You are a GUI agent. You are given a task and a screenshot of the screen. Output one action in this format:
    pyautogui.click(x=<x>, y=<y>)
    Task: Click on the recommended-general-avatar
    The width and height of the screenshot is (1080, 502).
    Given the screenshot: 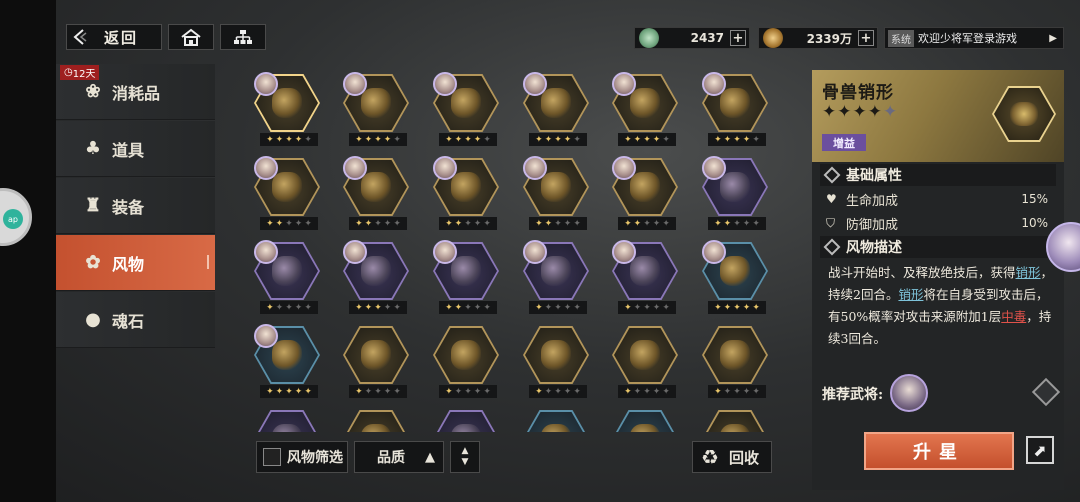 What is the action you would take?
    pyautogui.click(x=909, y=393)
    